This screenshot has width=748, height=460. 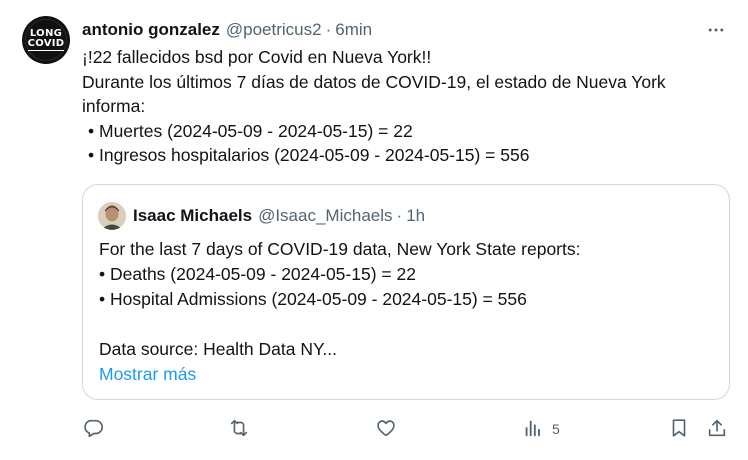 I want to click on tweet-line: • Muertes (2024-05-09 - 2024-05-15) = 22, so click(x=250, y=130).